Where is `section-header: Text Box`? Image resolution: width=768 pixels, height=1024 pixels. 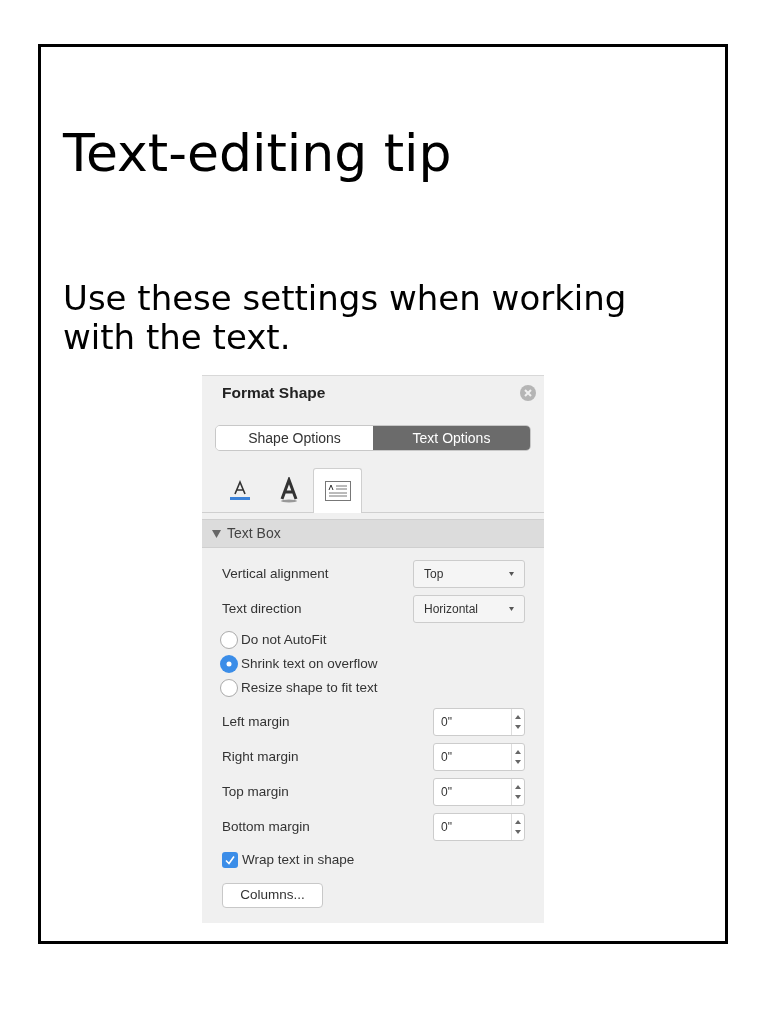 section-header: Text Box is located at coordinates (373, 533).